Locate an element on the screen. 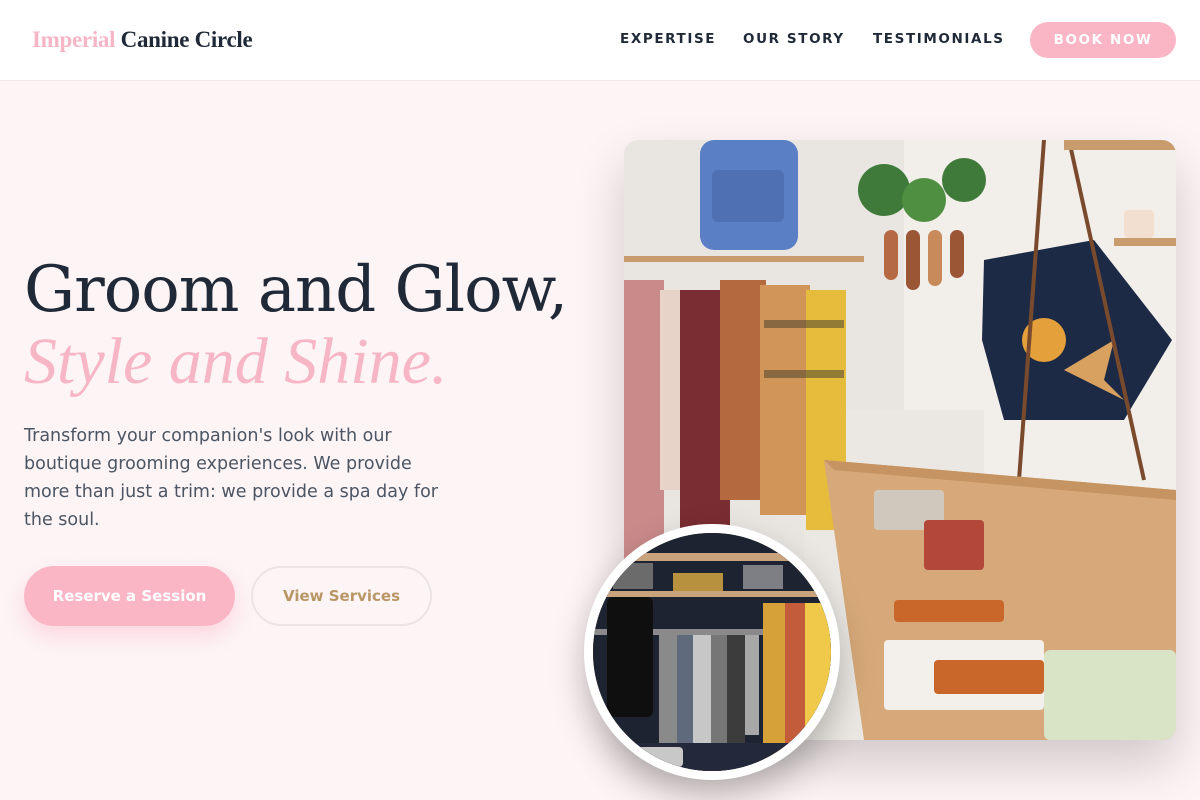 This screenshot has height=800, width=1200. reserve-session-button: Reserve a Session is located at coordinates (129, 596).